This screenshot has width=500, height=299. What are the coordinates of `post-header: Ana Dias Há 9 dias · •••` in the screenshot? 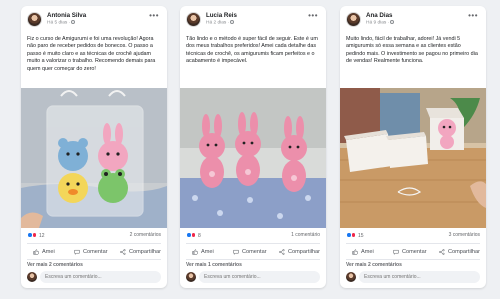 It's located at (413, 21).